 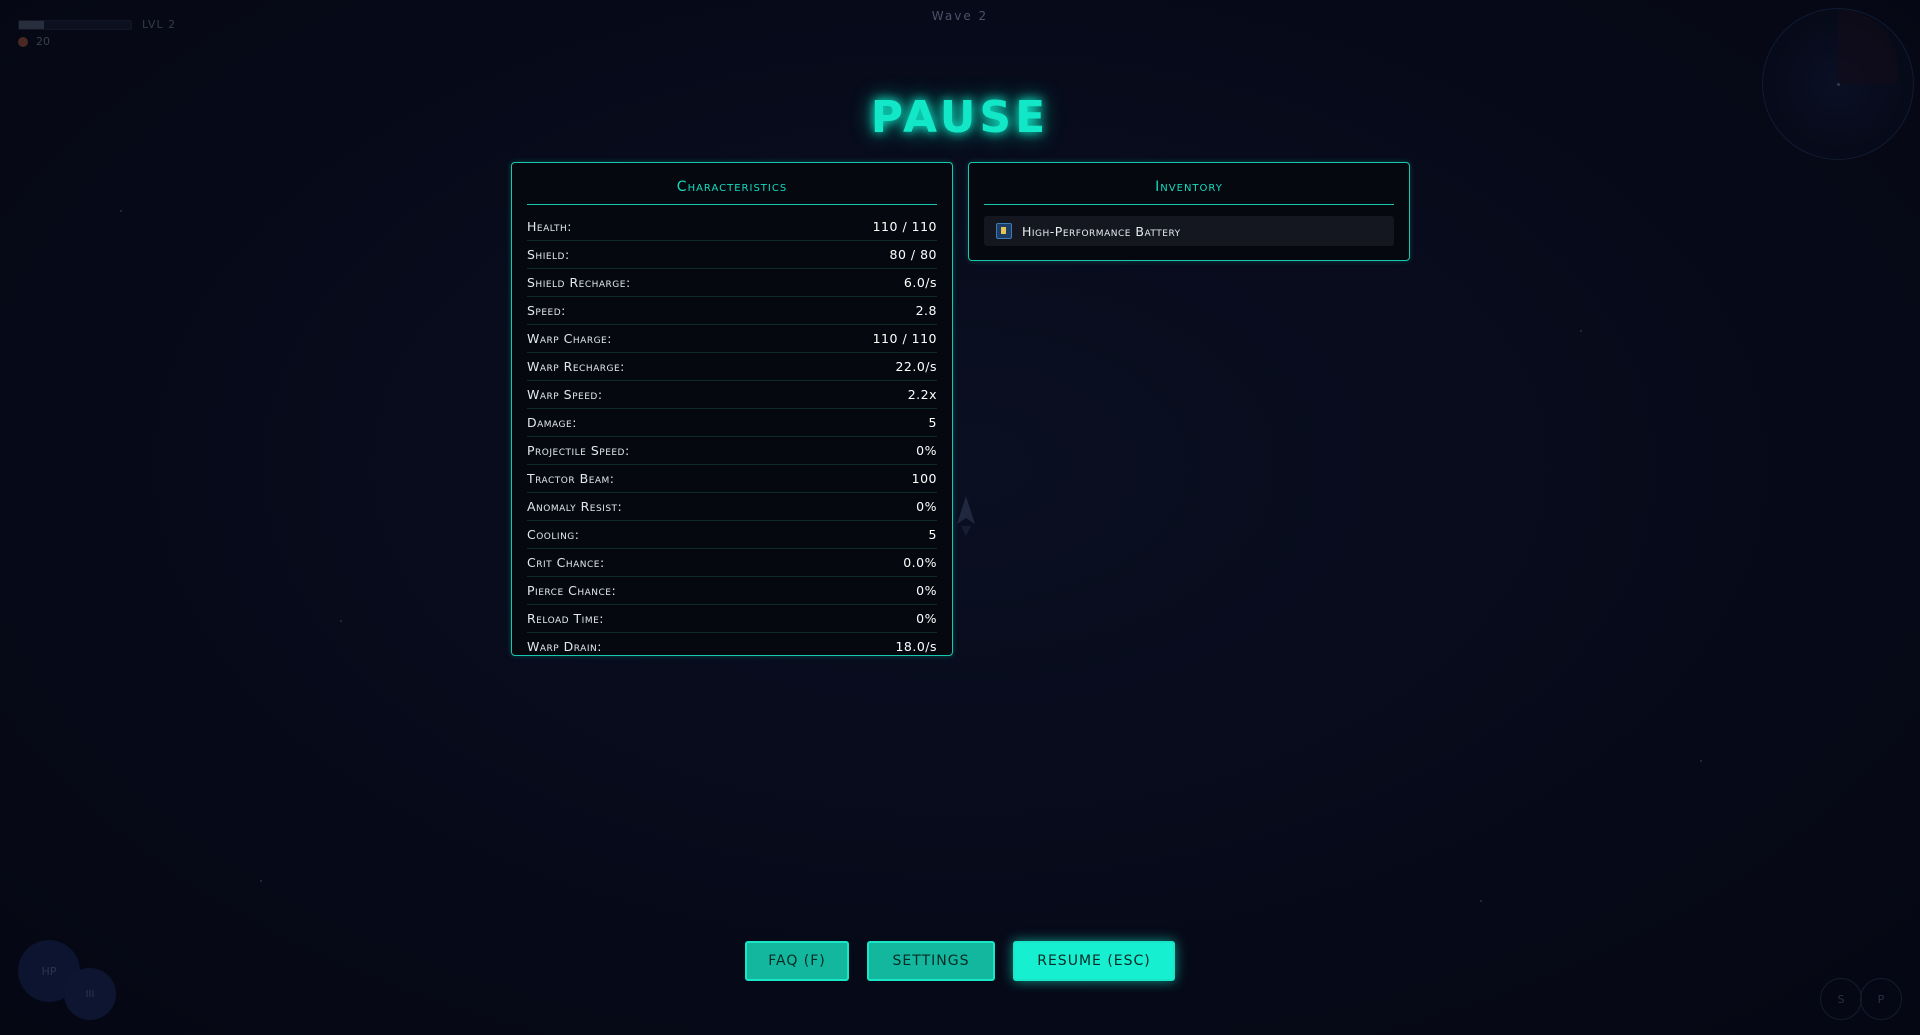 What do you see at coordinates (552, 422) in the screenshot?
I see `stat-label: Damage:` at bounding box center [552, 422].